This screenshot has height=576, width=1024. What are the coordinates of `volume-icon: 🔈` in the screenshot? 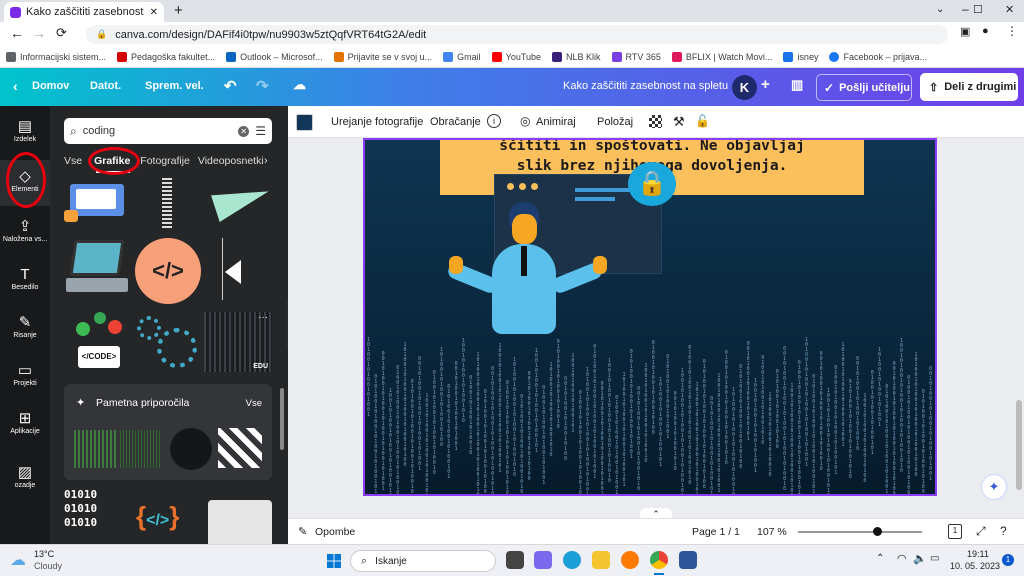 It's located at (920, 558).